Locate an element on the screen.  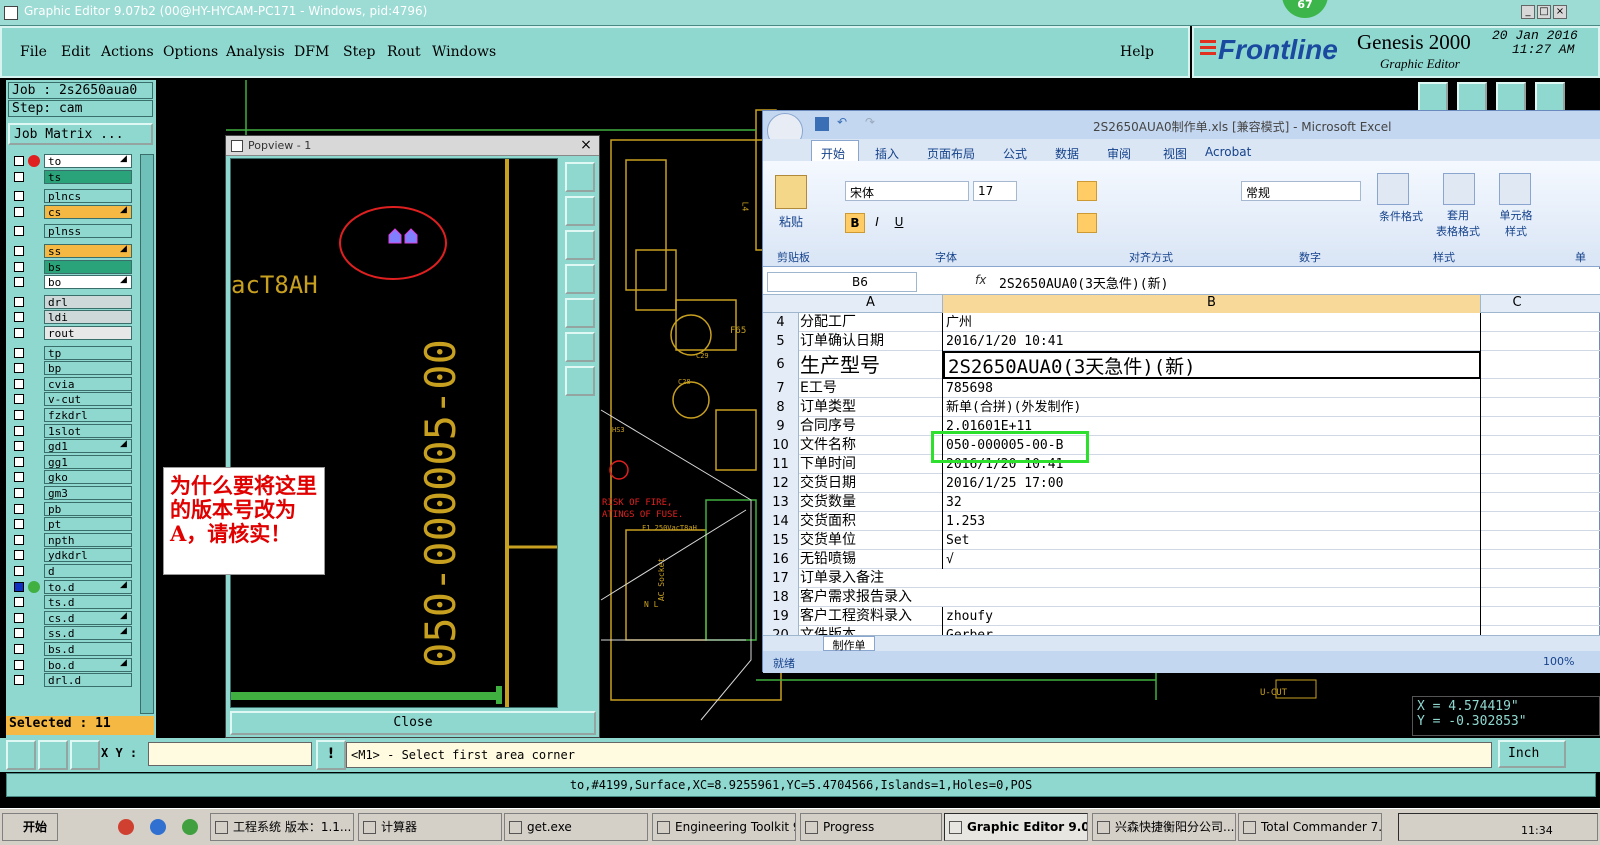
row-number: 20 is located at coordinates (781, 630).